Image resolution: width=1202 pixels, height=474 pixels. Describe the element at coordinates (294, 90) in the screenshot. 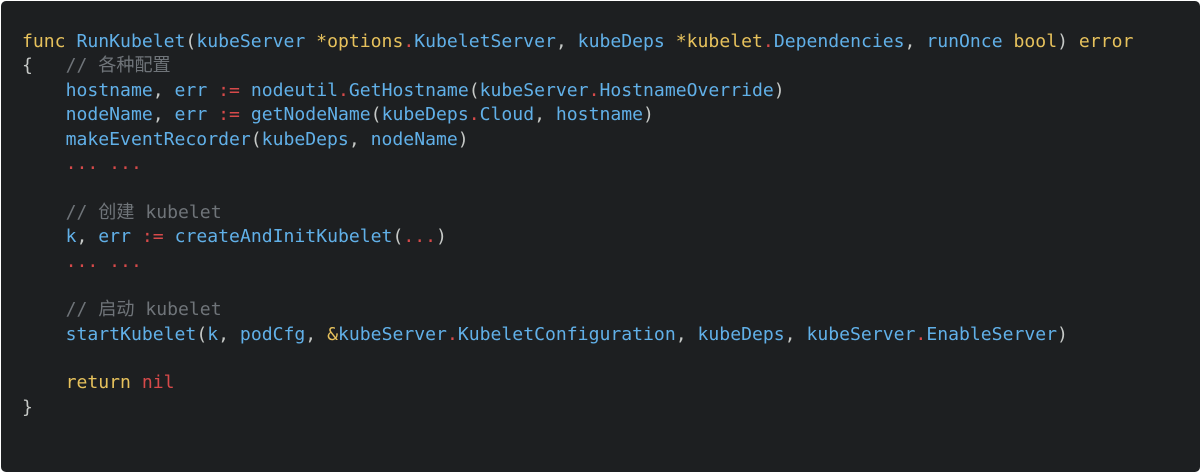

I see `code-token: nodeutil` at that location.